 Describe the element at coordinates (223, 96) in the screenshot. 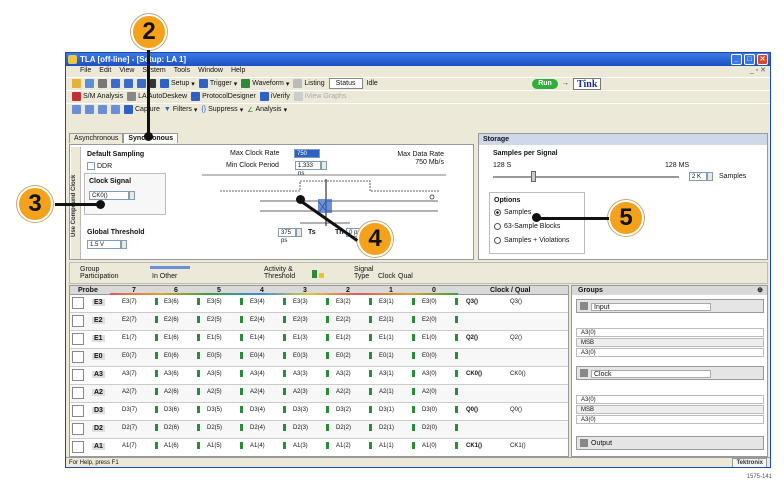

I see `protocol-designer-button: ProtocolDesigner` at that location.